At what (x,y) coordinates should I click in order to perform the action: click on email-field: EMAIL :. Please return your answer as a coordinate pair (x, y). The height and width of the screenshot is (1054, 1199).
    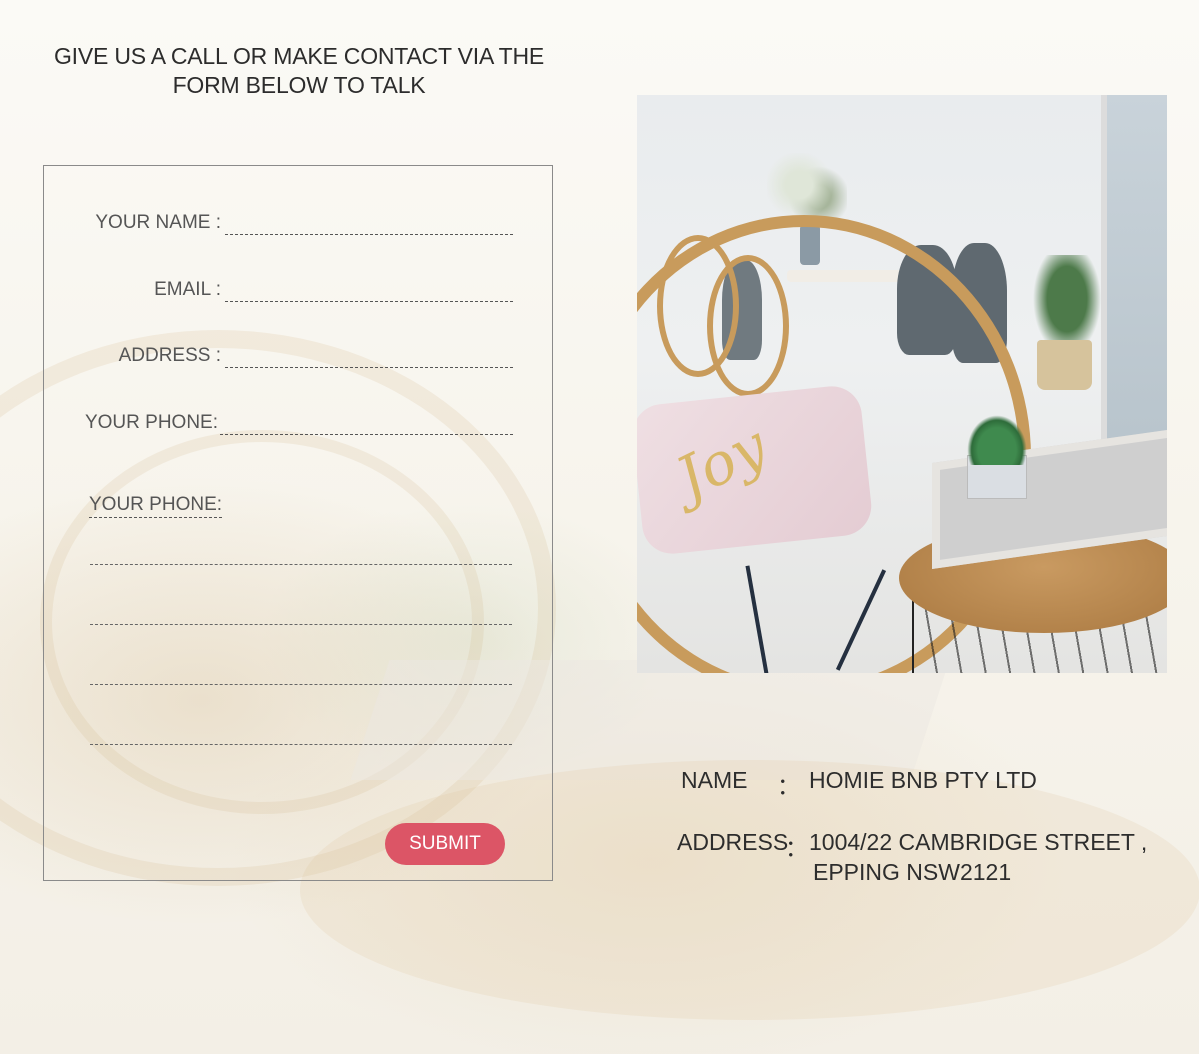
    Looking at the image, I should click on (299, 292).